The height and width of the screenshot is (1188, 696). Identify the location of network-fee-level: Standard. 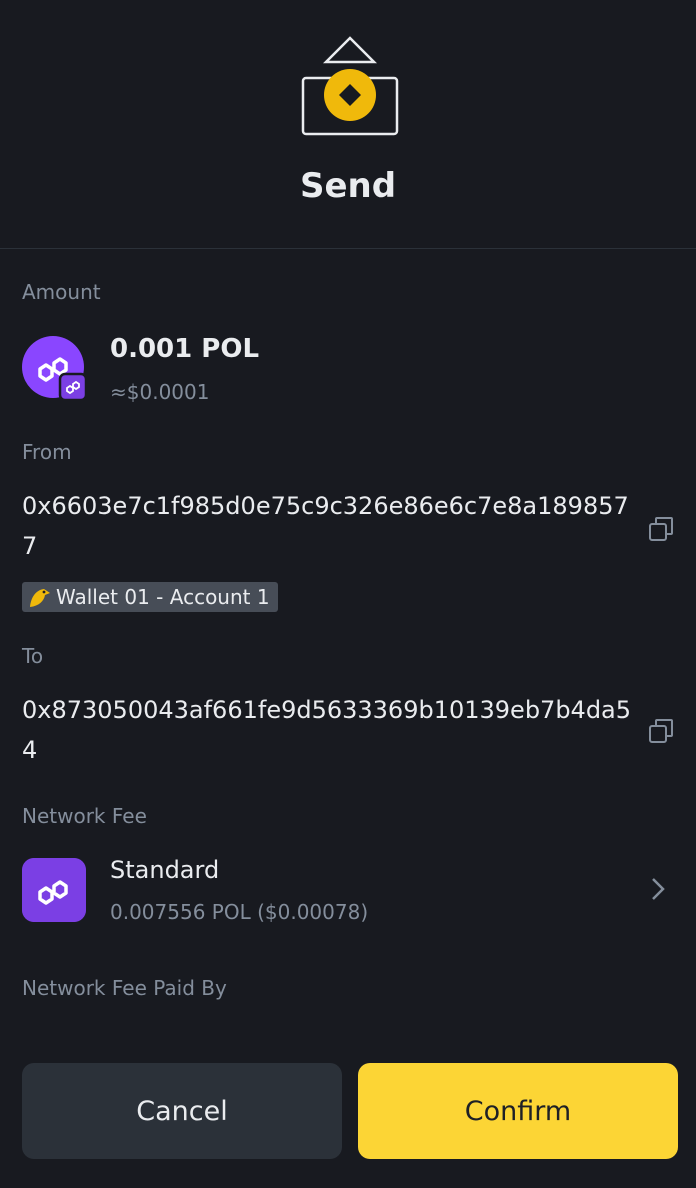
(164, 870).